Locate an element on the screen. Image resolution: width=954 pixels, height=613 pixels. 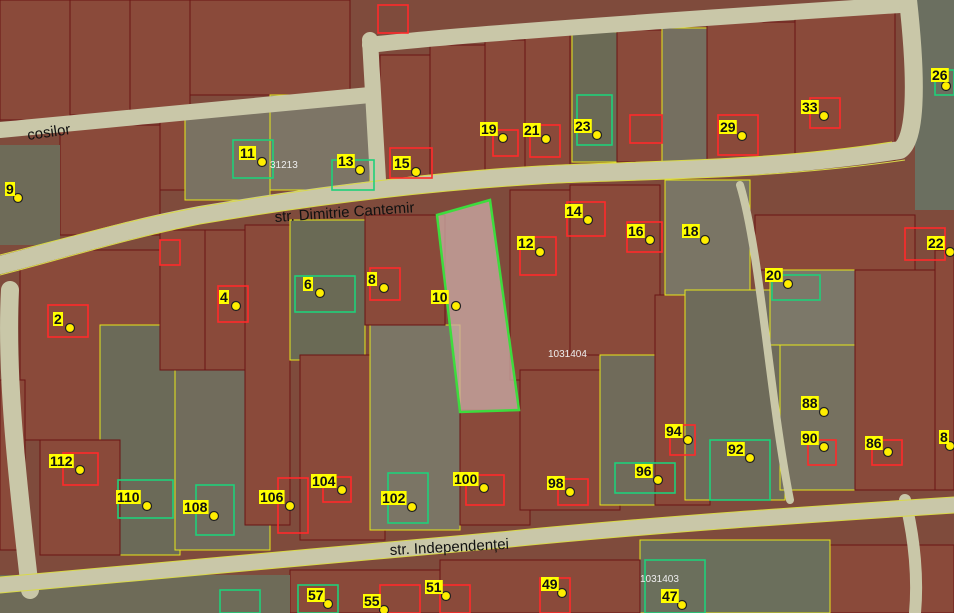
house-number-label: 29 is located at coordinates (728, 127).